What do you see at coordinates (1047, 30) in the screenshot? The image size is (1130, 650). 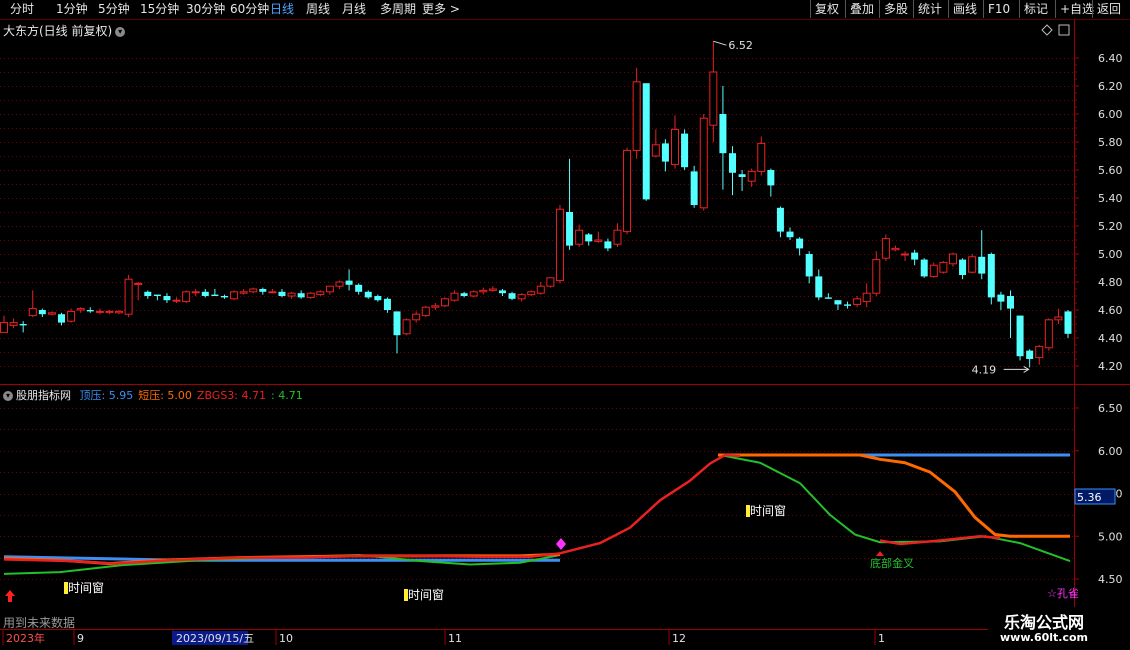 I see `diamond-icon` at bounding box center [1047, 30].